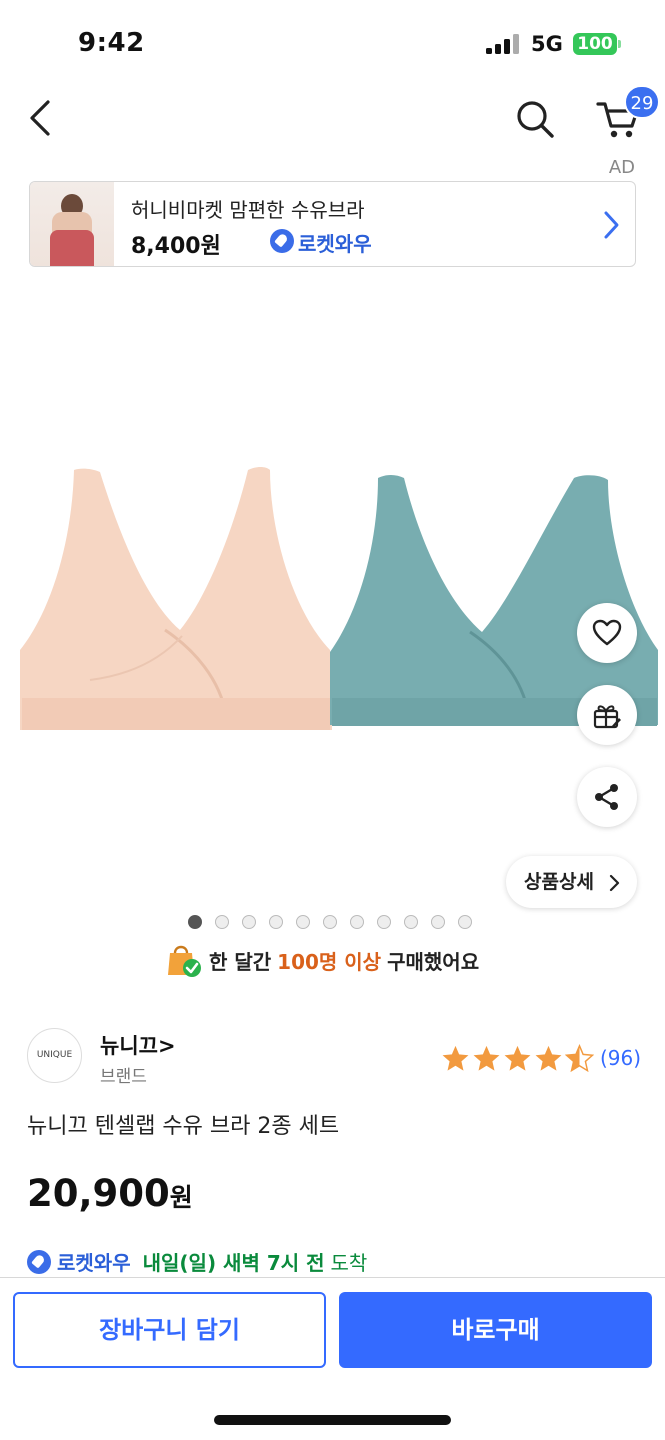 This screenshot has width=665, height=1440. I want to click on search-button, so click(535, 119).